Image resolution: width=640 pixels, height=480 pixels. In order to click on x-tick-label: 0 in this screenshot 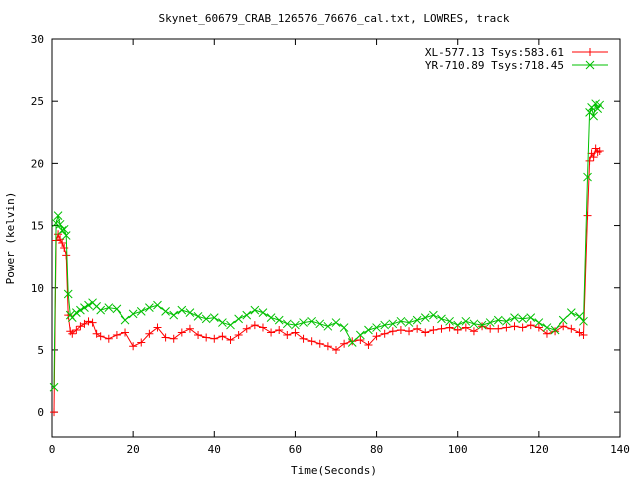, I will do `click(52, 449)`.